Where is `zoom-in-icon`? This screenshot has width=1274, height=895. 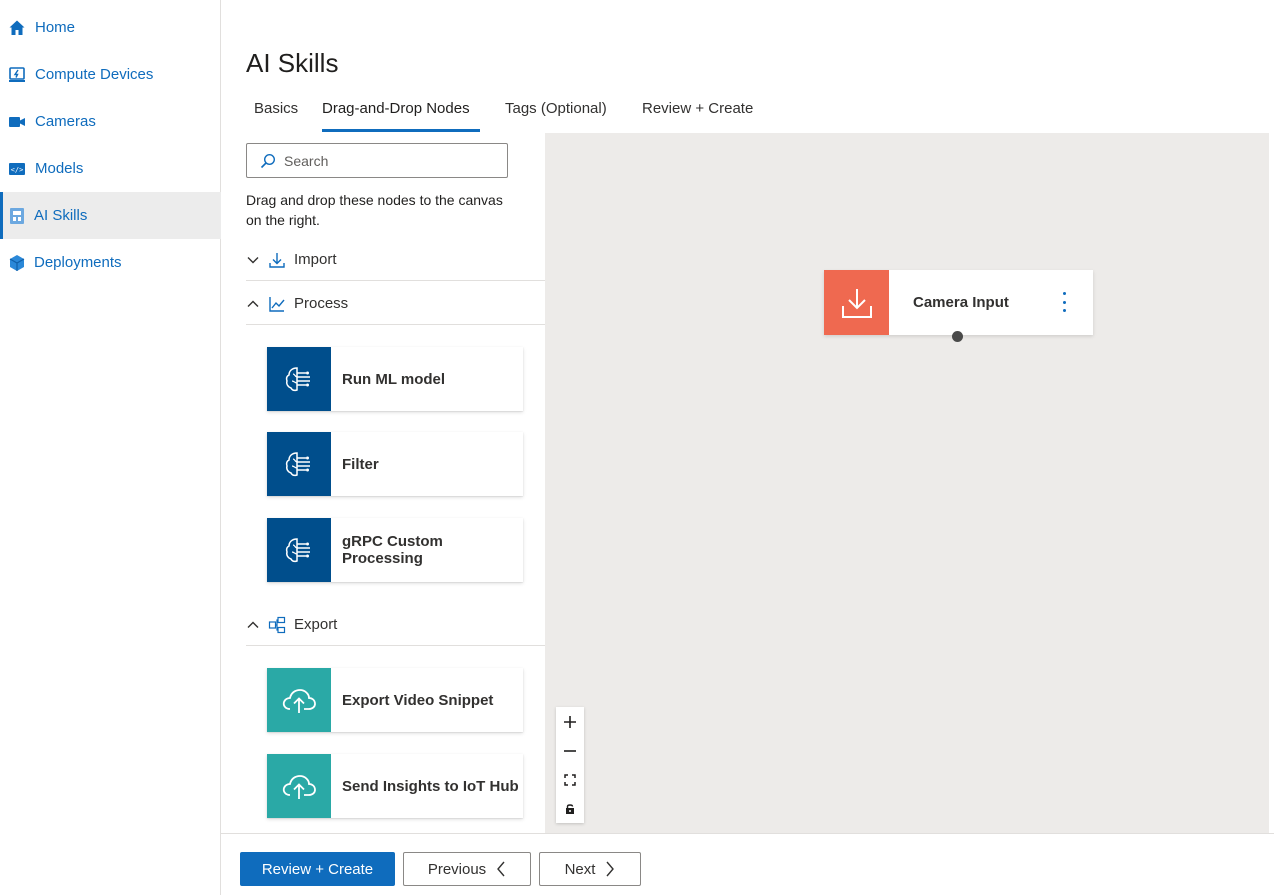 zoom-in-icon is located at coordinates (570, 721).